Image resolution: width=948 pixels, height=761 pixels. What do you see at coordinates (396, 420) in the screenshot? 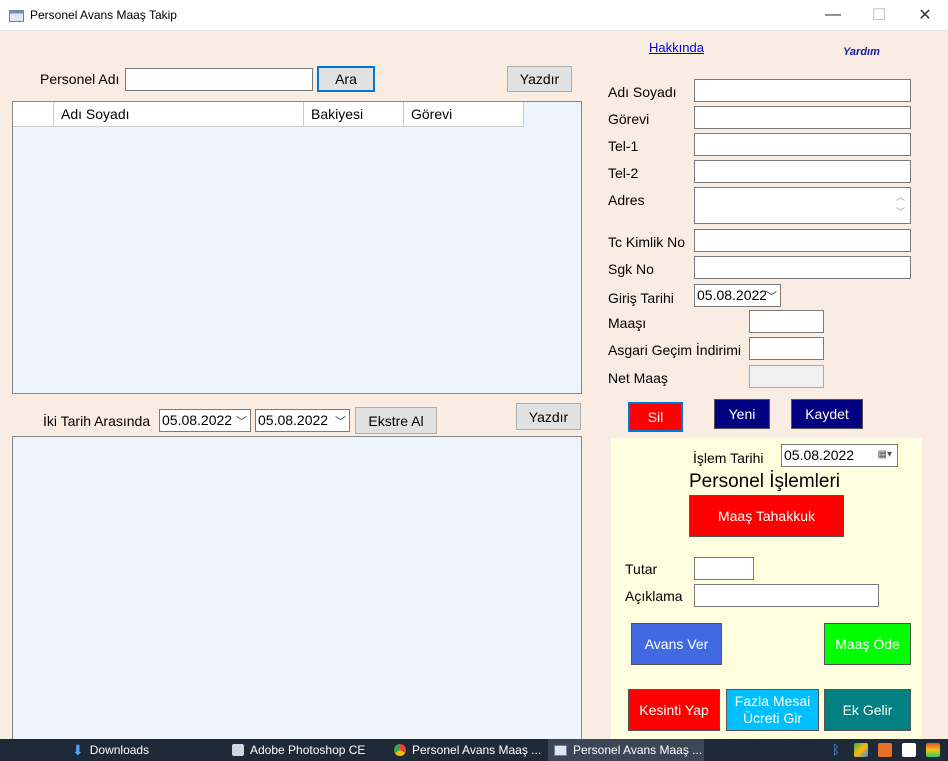
I see `extract-button: Ekstre Al` at bounding box center [396, 420].